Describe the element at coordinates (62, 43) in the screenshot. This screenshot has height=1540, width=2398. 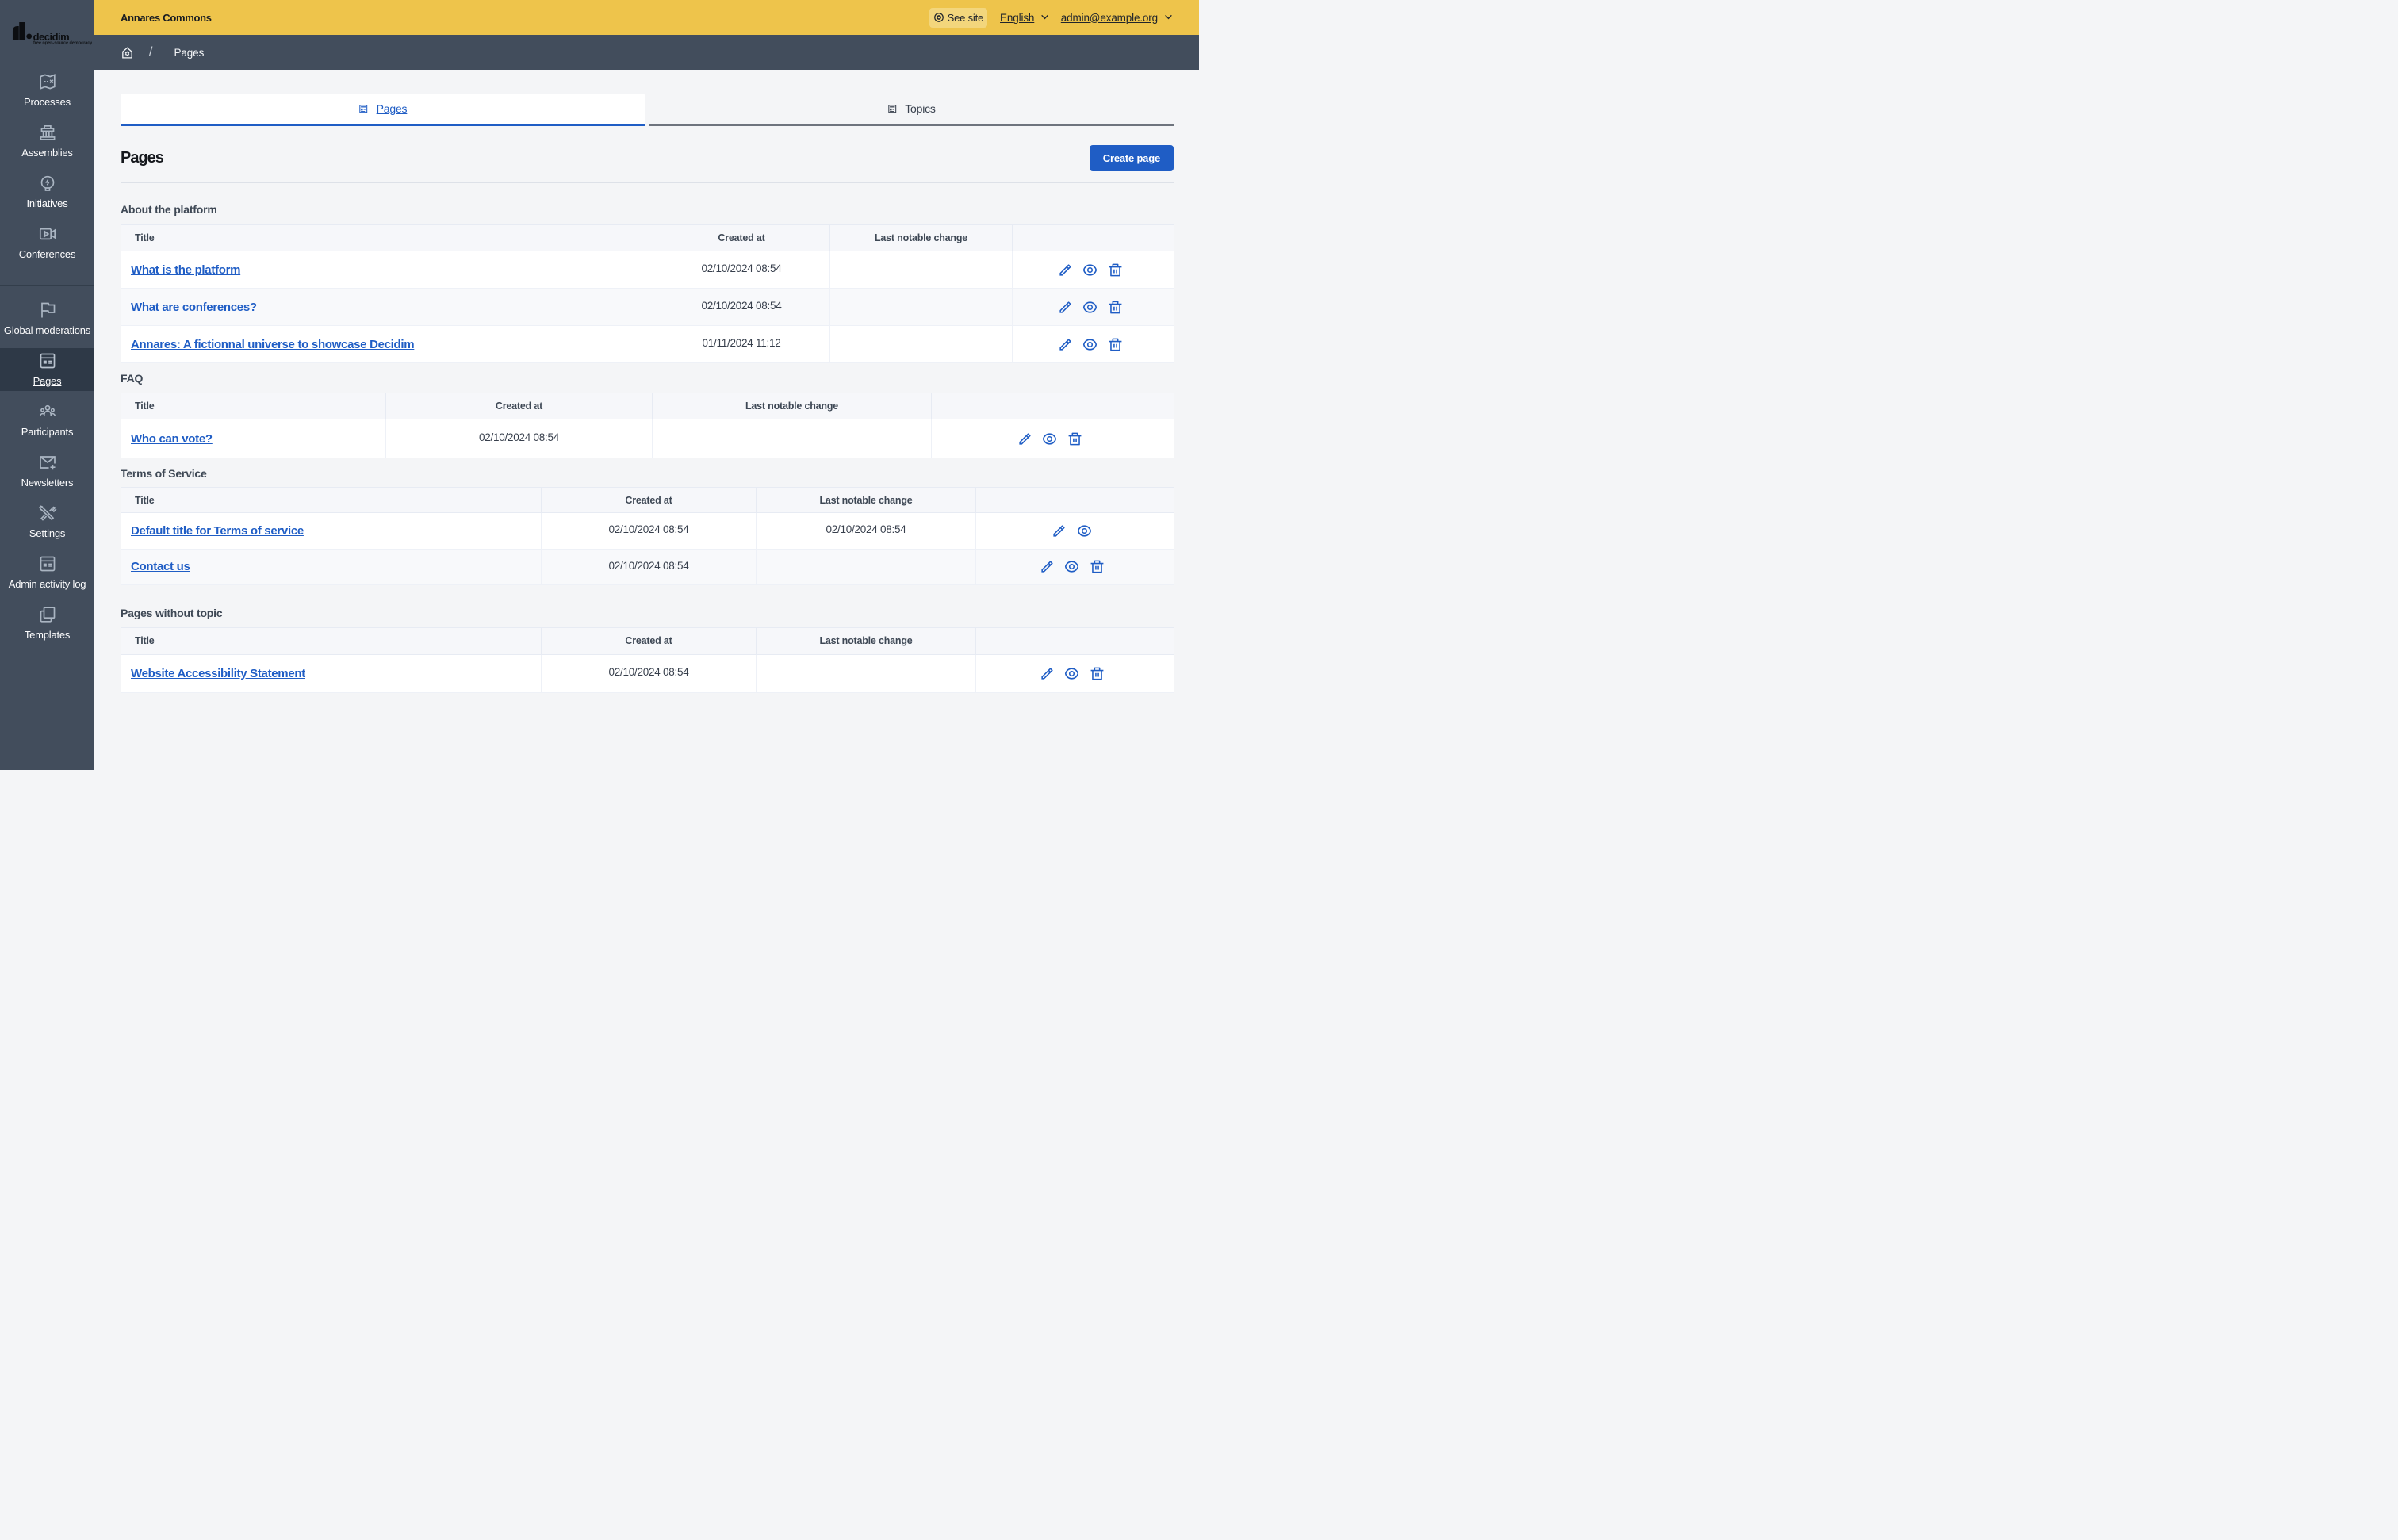
I see `svg-text: free open-source democracy` at that location.